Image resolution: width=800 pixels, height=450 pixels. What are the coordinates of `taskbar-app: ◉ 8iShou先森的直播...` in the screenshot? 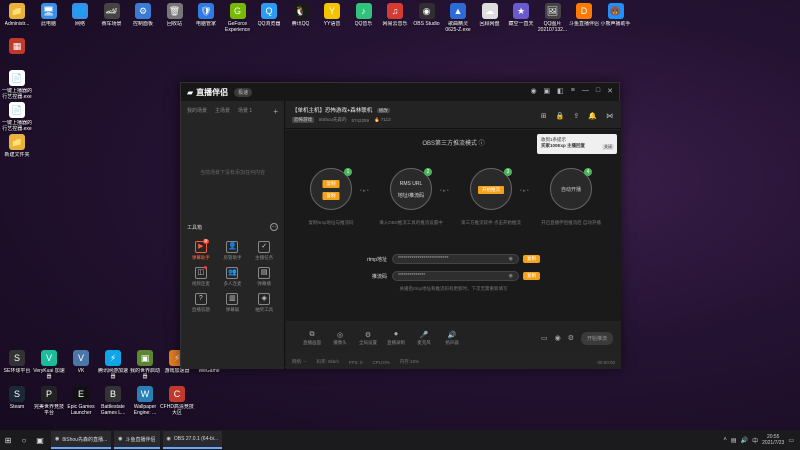 It's located at (81, 440).